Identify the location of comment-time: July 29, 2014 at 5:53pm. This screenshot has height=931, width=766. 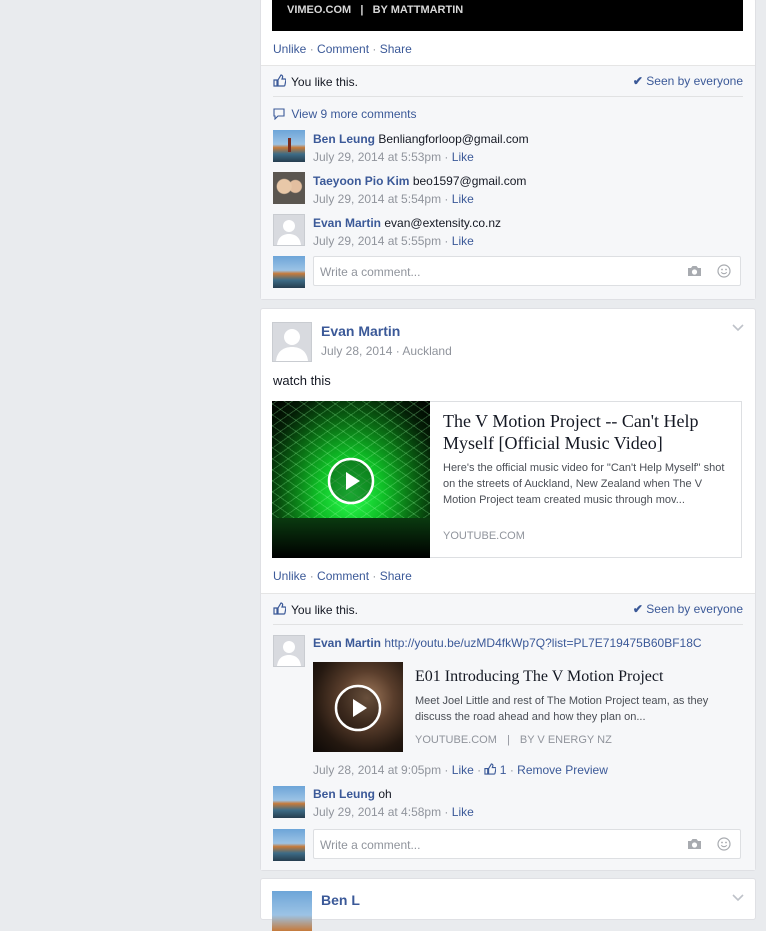
(377, 157).